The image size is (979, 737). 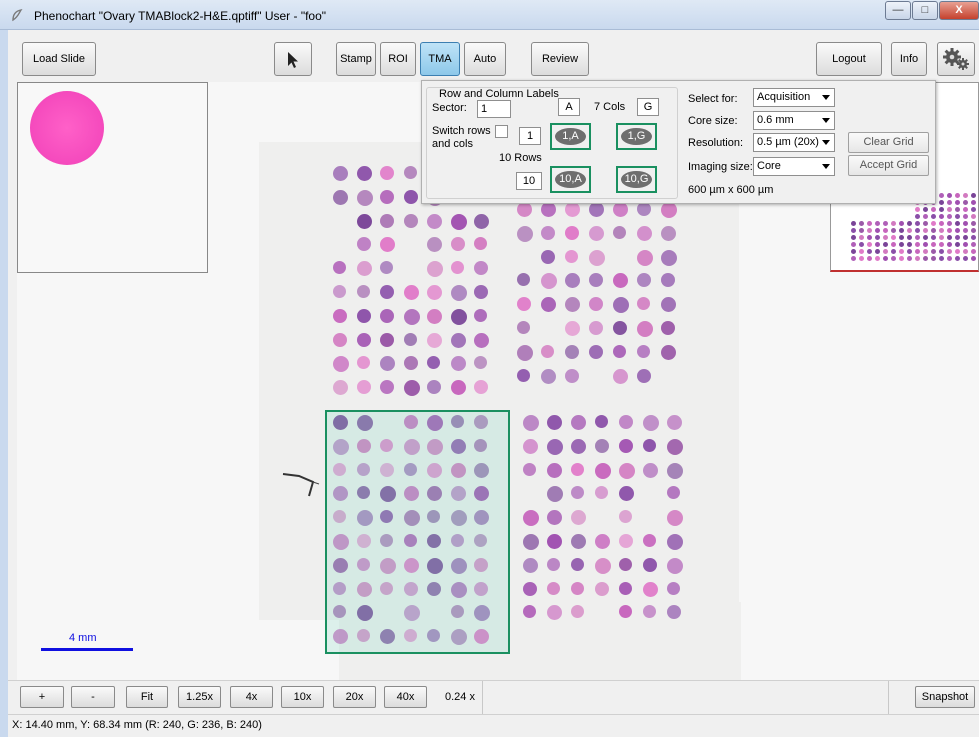 What do you see at coordinates (83, 638) in the screenshot?
I see `scale-bar-label: 4 mm` at bounding box center [83, 638].